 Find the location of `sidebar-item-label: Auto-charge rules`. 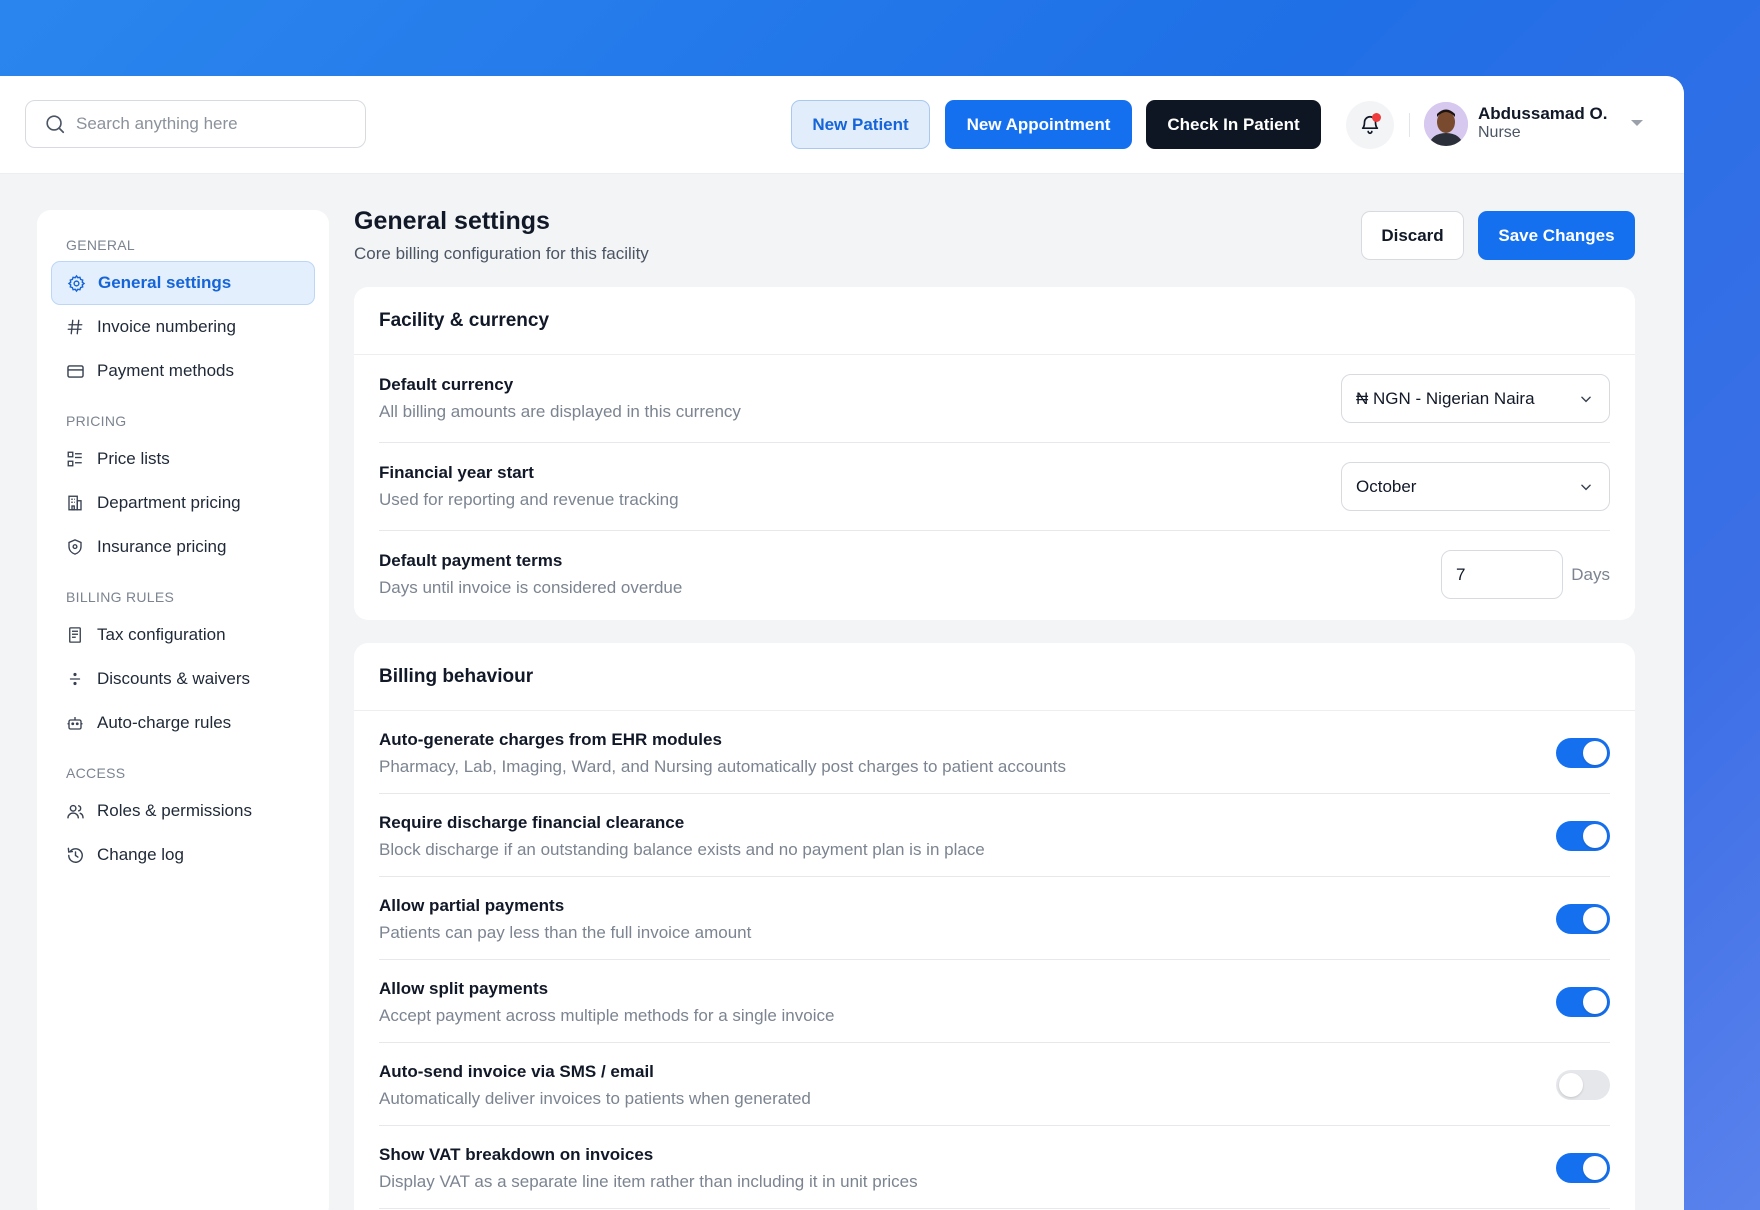

sidebar-item-label: Auto-charge rules is located at coordinates (164, 722).